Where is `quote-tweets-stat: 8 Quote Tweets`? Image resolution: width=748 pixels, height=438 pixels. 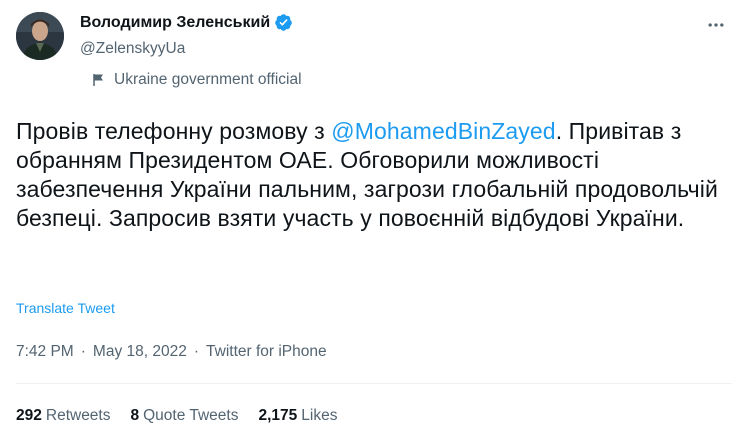 quote-tweets-stat: 8 Quote Tweets is located at coordinates (185, 416).